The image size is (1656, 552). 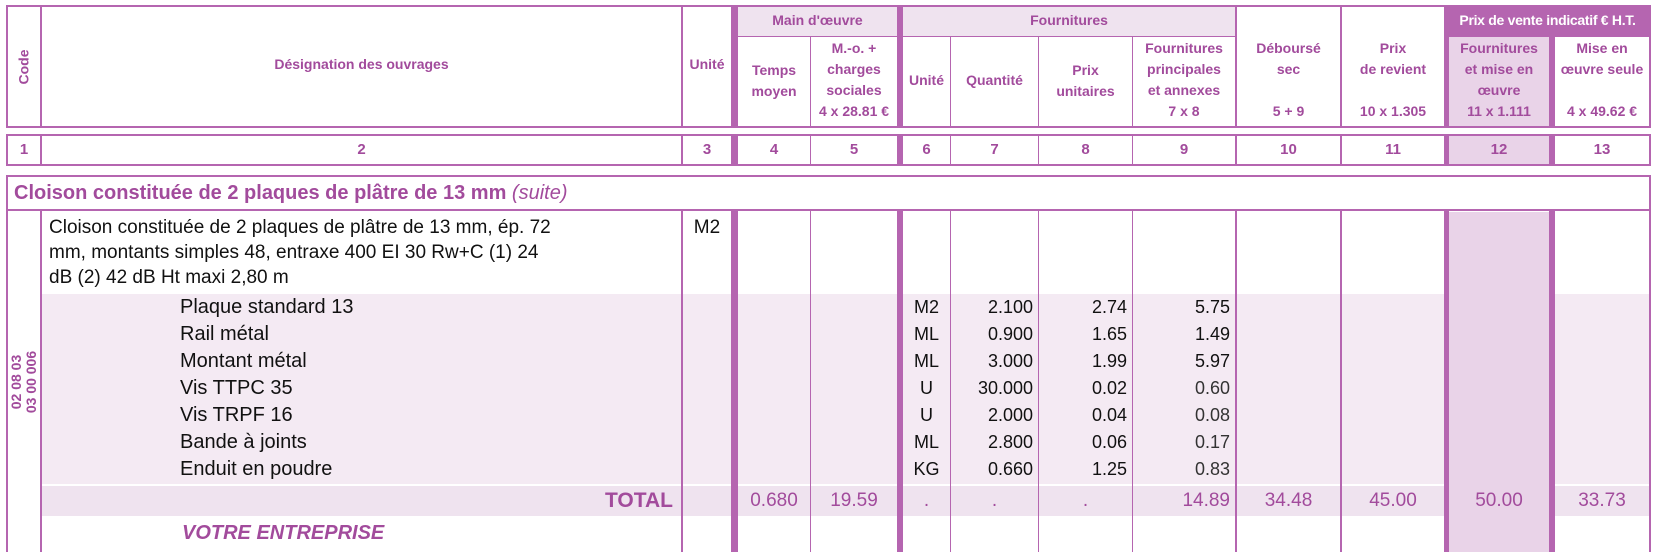 What do you see at coordinates (1212, 415) in the screenshot?
I see `material-total: 0.08` at bounding box center [1212, 415].